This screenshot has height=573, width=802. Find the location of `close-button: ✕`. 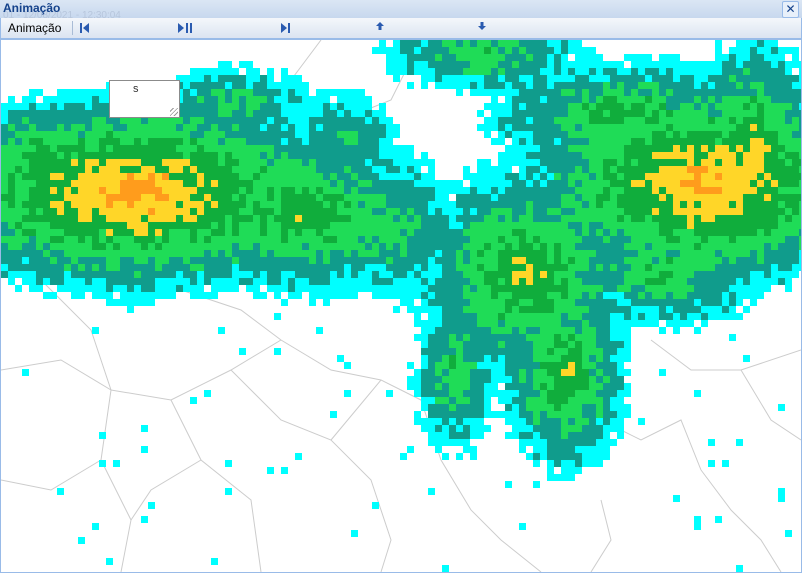

close-button: ✕ is located at coordinates (790, 9).